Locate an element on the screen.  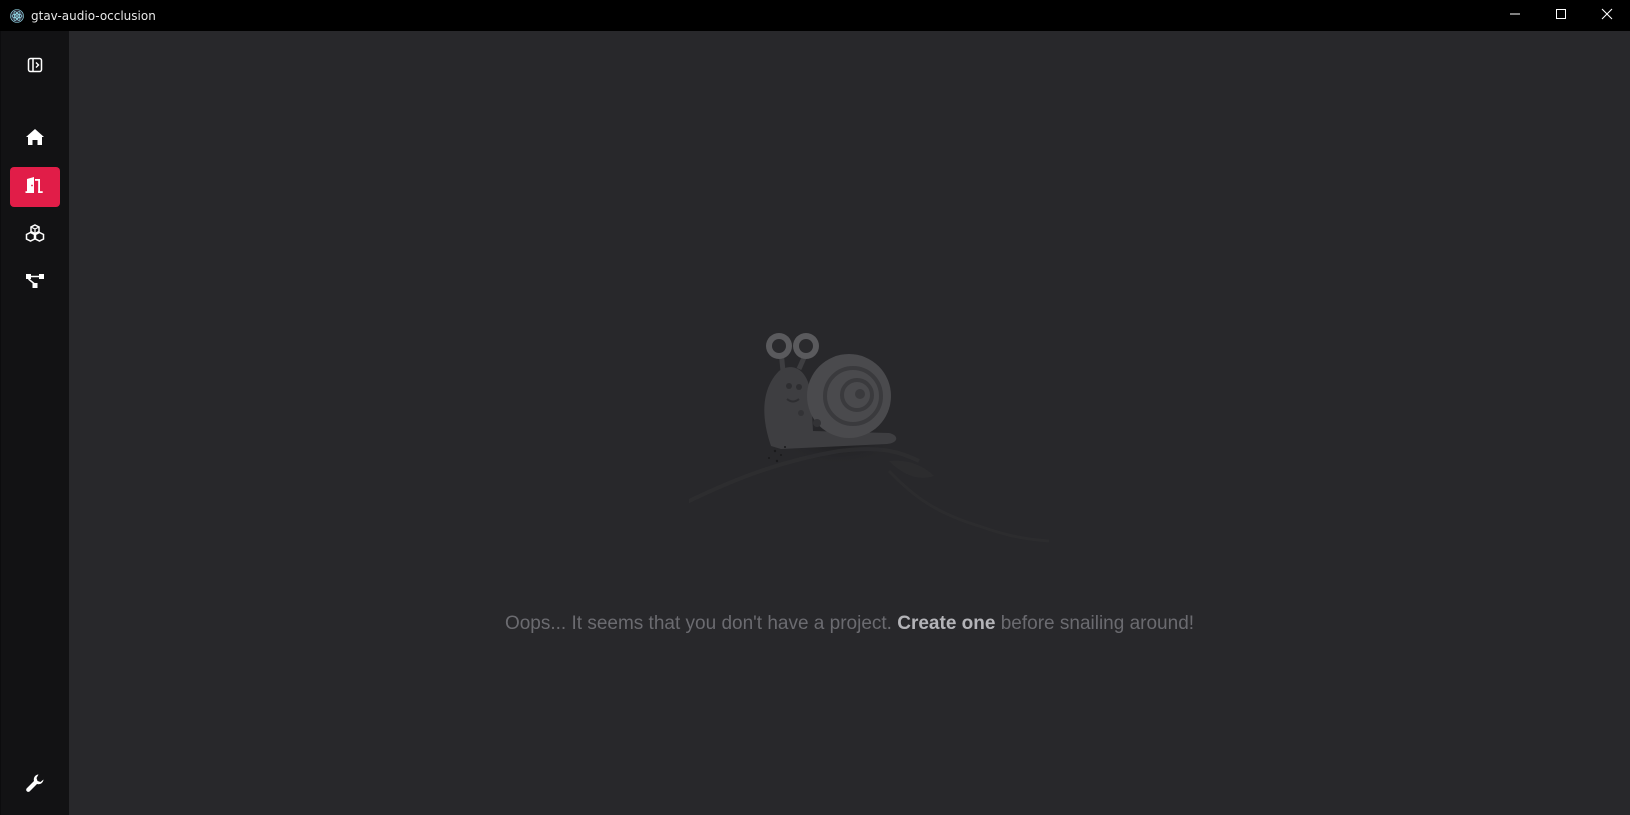
wrench-icon is located at coordinates (35, 785).